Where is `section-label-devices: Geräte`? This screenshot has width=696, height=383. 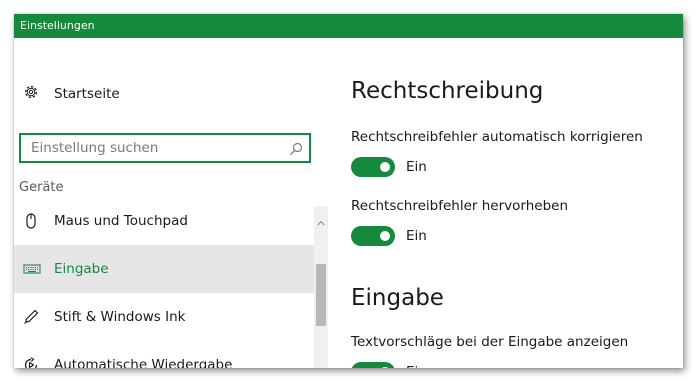 section-label-devices: Geräte is located at coordinates (41, 187).